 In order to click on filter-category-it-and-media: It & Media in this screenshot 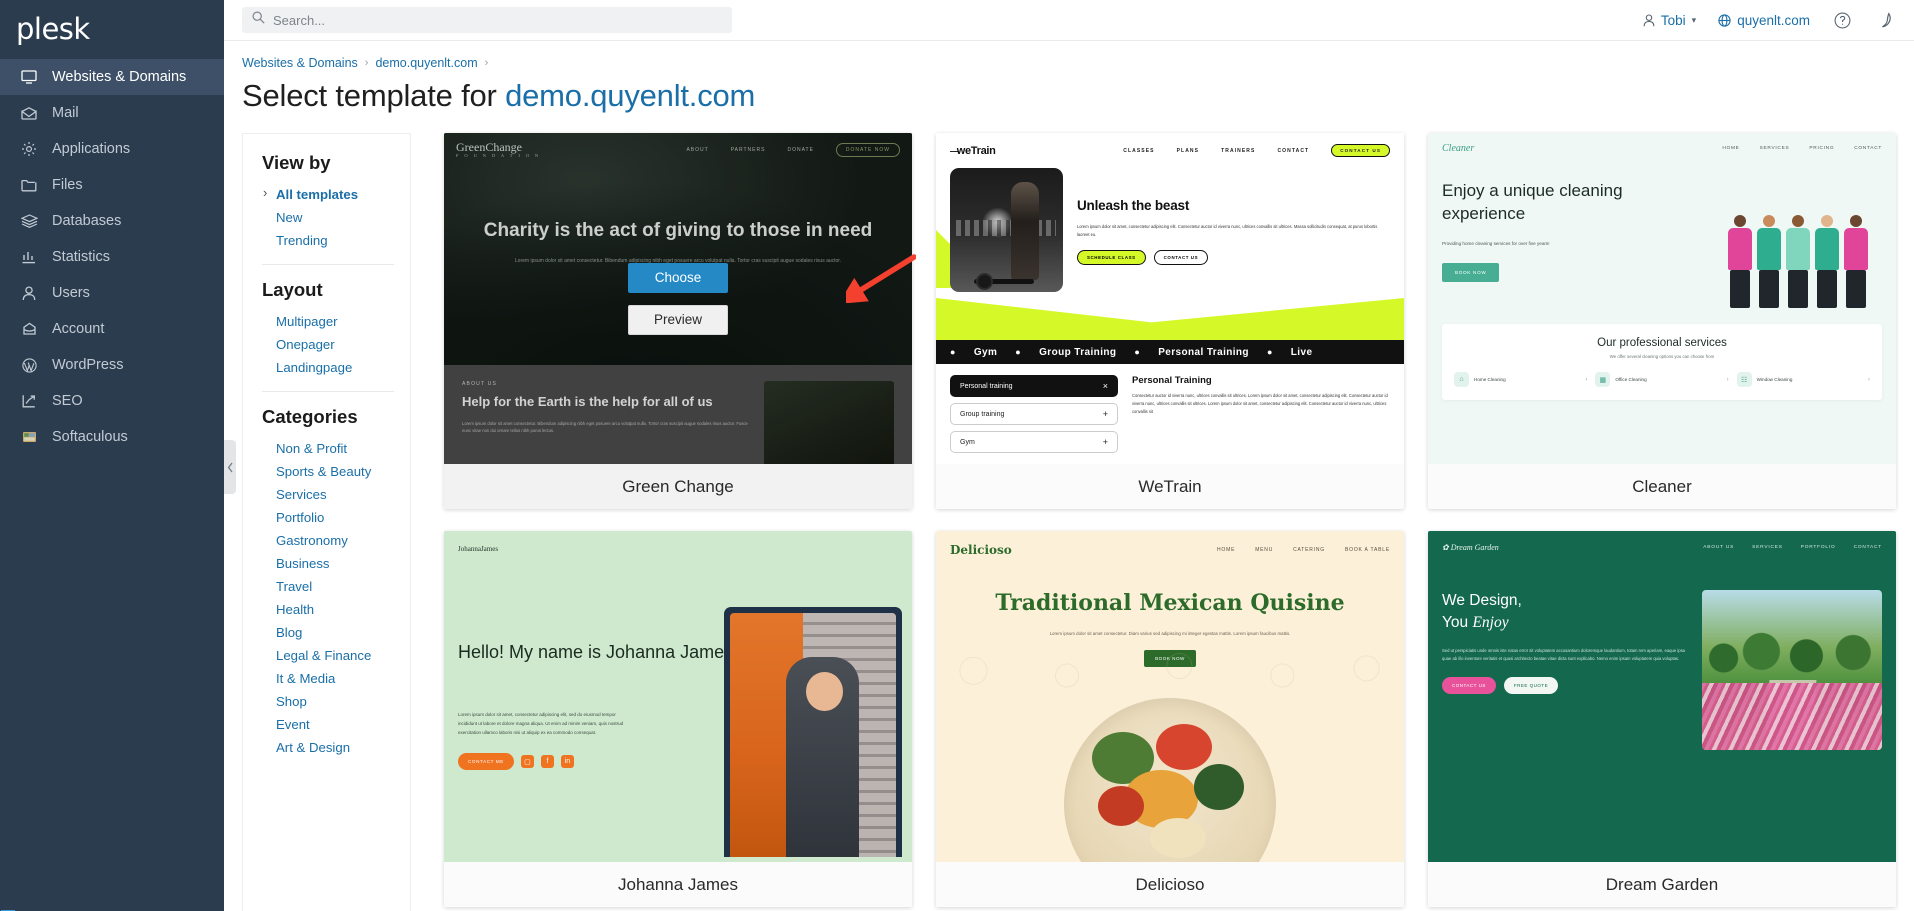, I will do `click(336, 678)`.